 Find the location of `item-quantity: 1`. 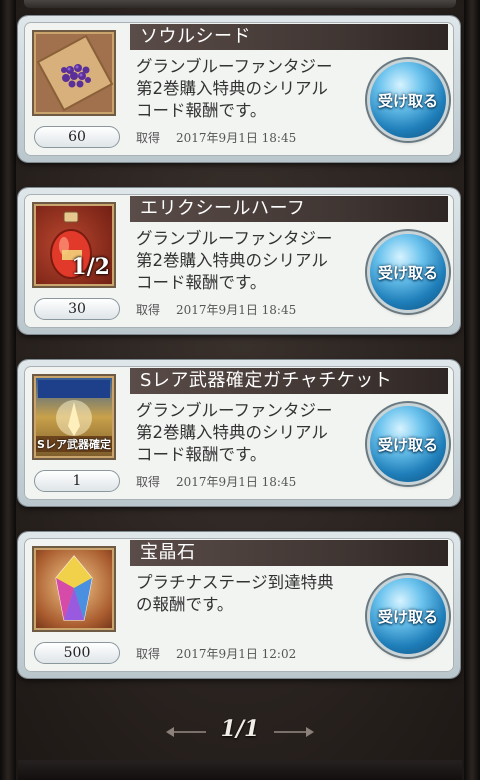

item-quantity: 1 is located at coordinates (77, 481).